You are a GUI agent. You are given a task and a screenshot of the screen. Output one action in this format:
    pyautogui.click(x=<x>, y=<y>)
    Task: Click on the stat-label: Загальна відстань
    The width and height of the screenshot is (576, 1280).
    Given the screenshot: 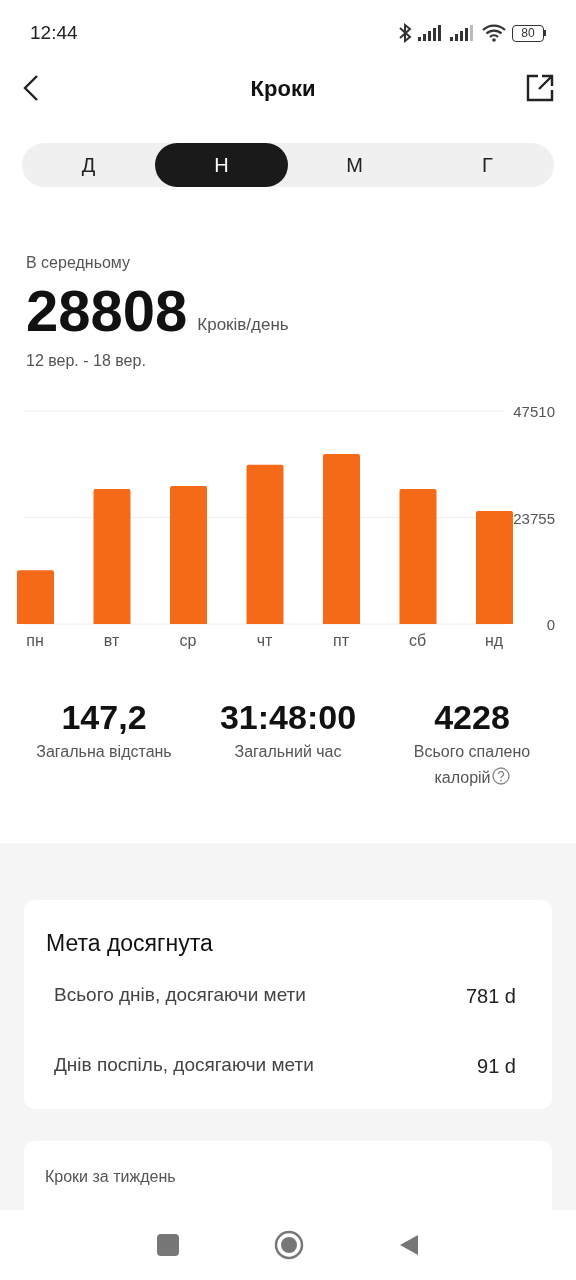 What is the action you would take?
    pyautogui.click(x=104, y=752)
    